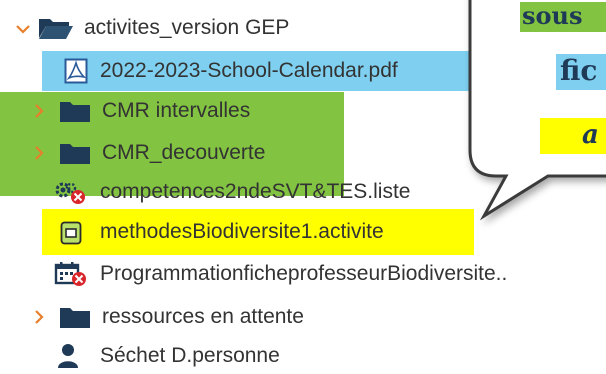  Describe the element at coordinates (249, 70) in the screenshot. I see `tree-item-label: 2022-2023-School-Calendar.pdf` at that location.